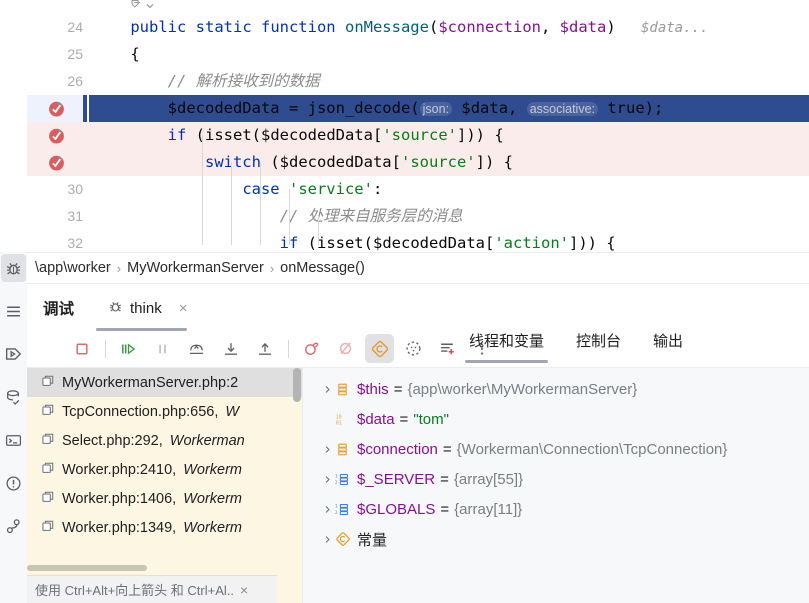  Describe the element at coordinates (134, 590) in the screenshot. I see `status-hint-text: 使用 Ctrl+Alt+向上箭头 和 Ctrl+Al..` at that location.